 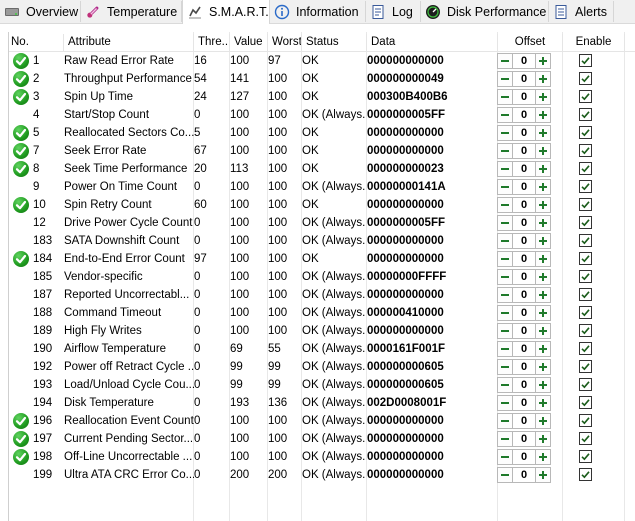 I want to click on tab-alerts: Alerts, so click(x=581, y=11).